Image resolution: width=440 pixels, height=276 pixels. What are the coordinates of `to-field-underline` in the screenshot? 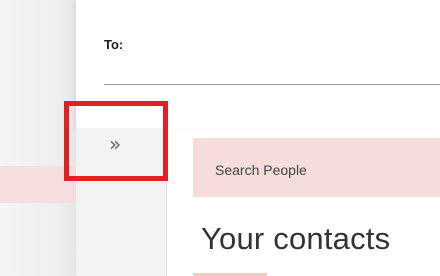 It's located at (272, 84).